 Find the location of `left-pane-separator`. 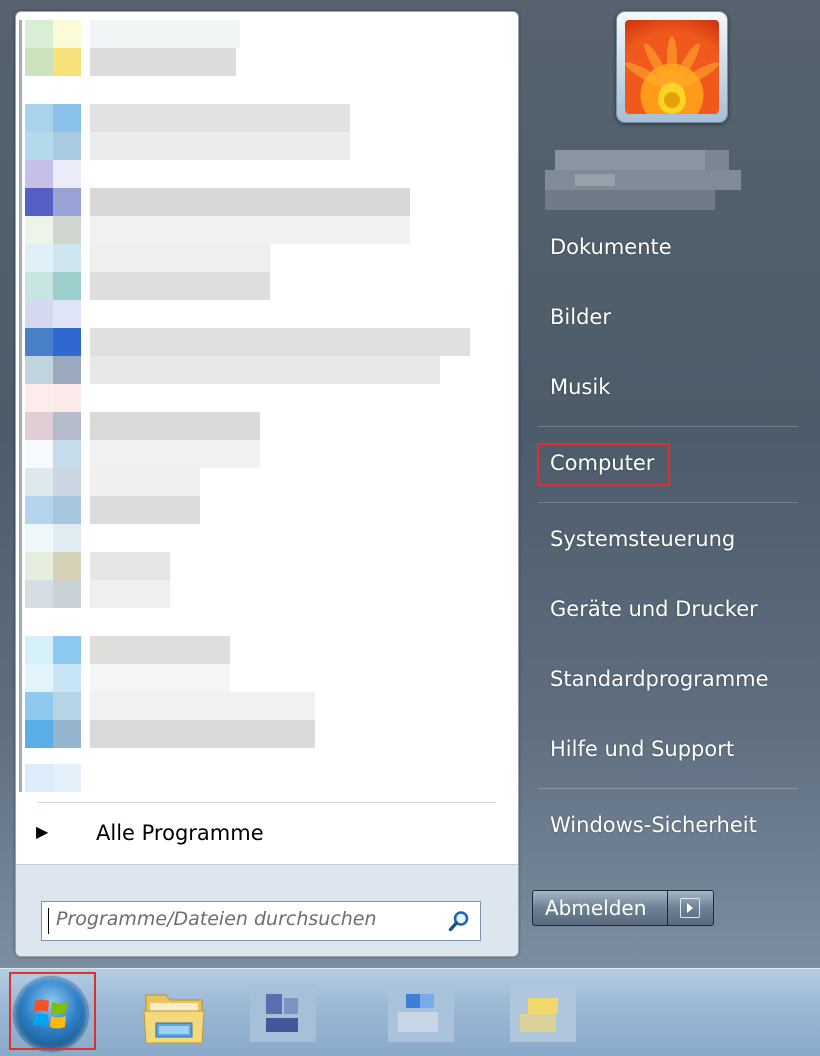

left-pane-separator is located at coordinates (267, 802).